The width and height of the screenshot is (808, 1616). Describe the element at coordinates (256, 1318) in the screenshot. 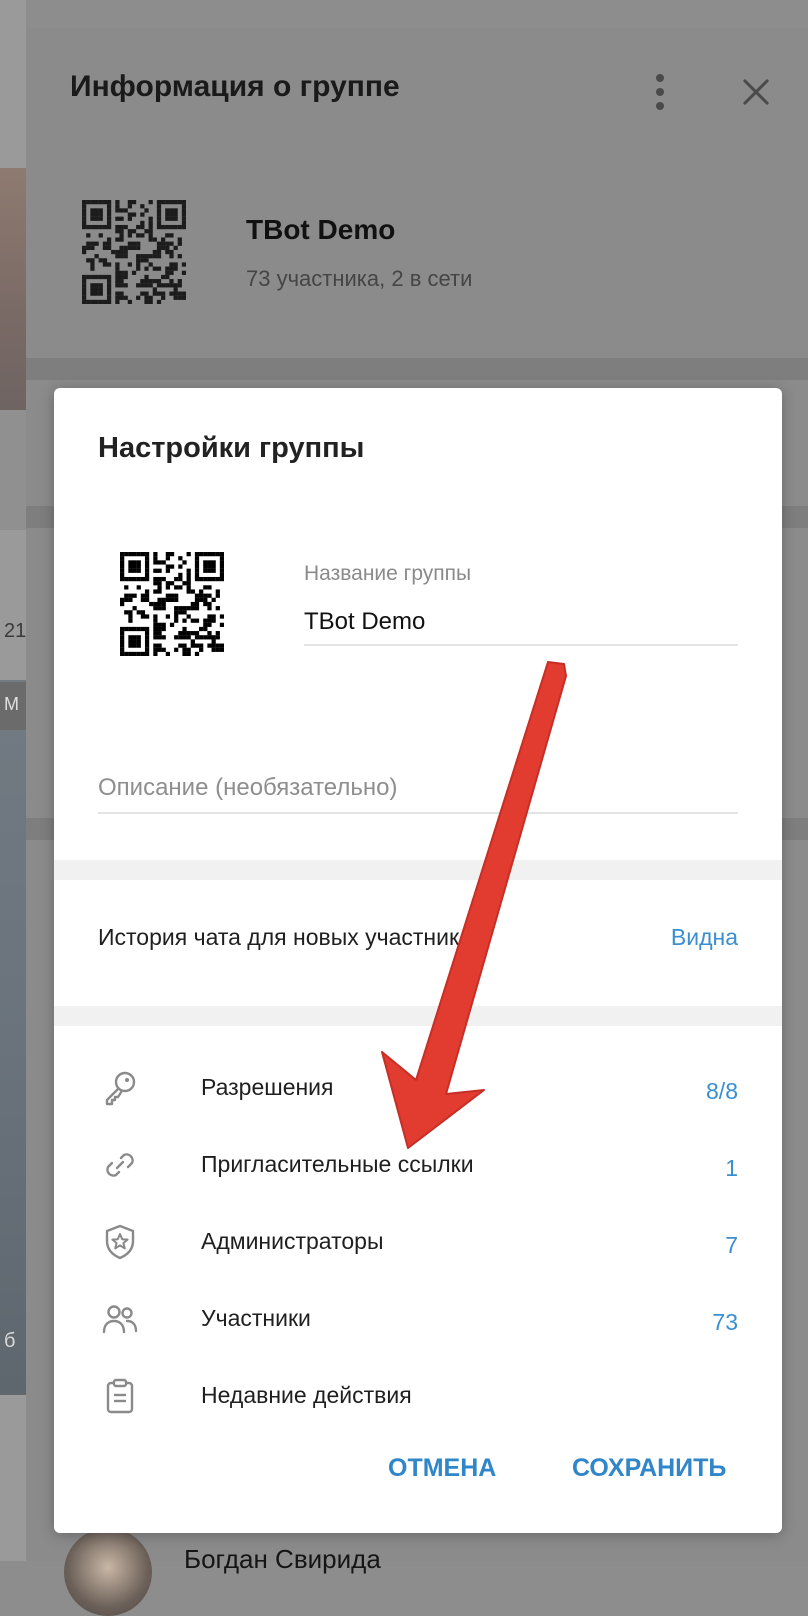

I see `members-label: Участники` at that location.